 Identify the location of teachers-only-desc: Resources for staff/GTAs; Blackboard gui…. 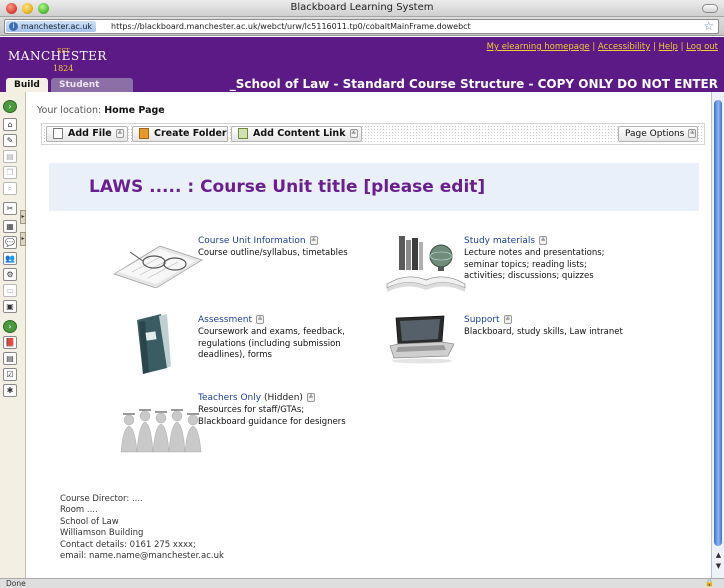
(272, 416).